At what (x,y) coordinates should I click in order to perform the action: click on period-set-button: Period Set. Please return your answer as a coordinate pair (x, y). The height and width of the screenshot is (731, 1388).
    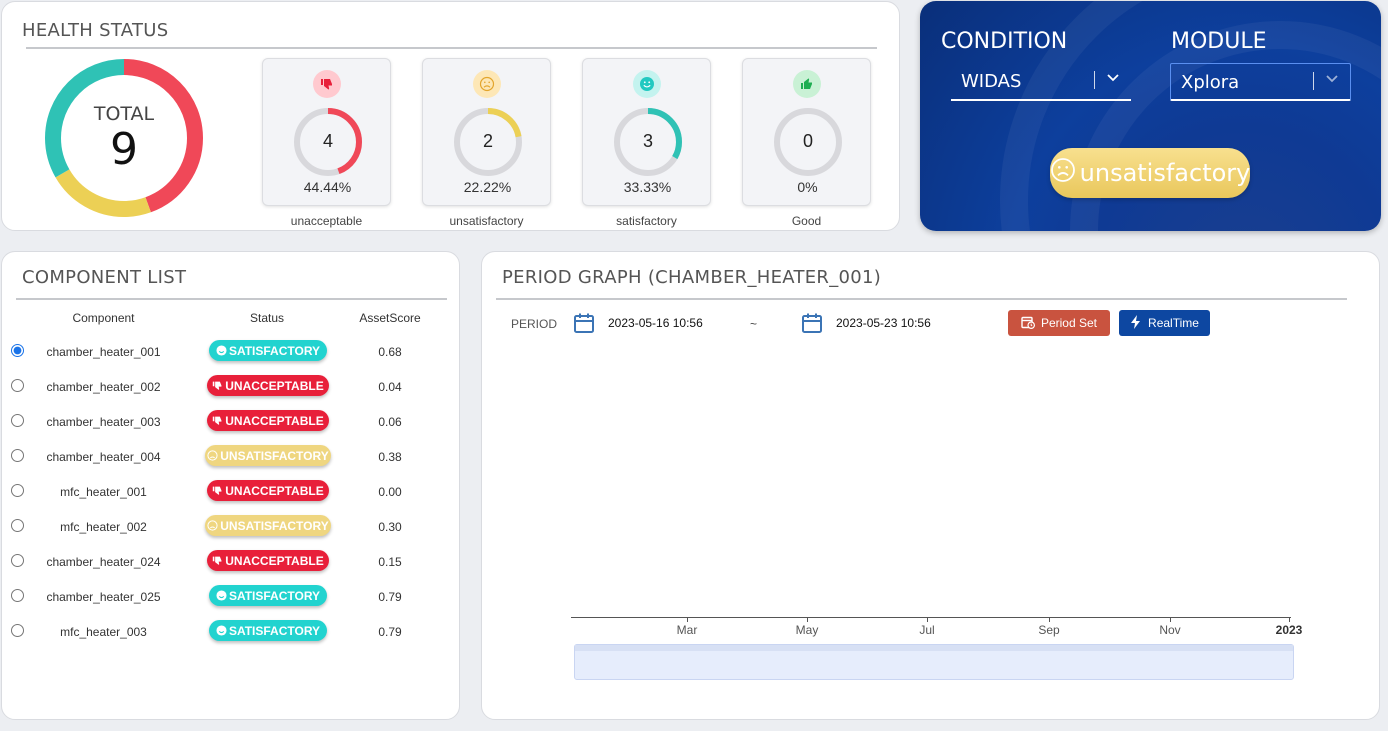
    Looking at the image, I should click on (1059, 323).